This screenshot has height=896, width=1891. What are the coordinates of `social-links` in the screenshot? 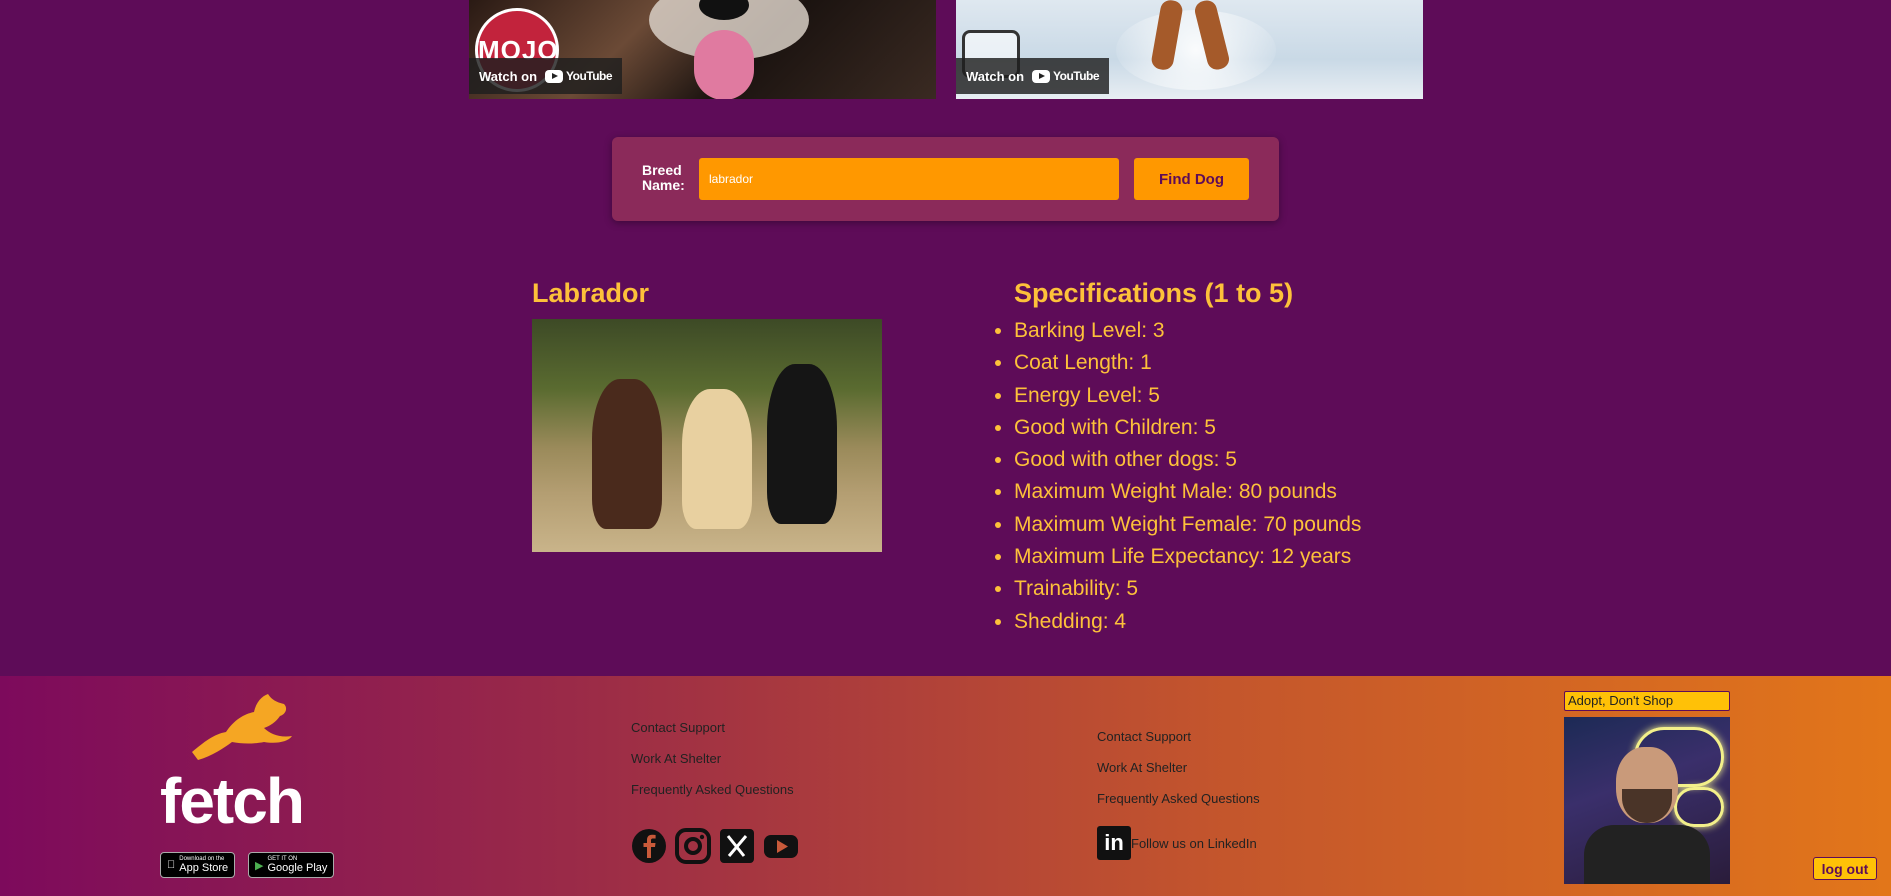 It's located at (715, 846).